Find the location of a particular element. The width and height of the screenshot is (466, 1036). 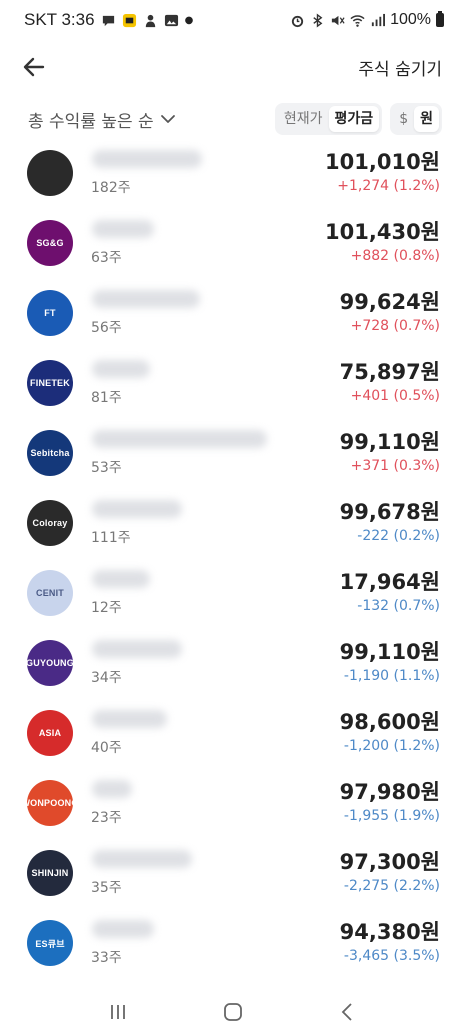

toggle-current-price: 현재가 is located at coordinates (303, 119).